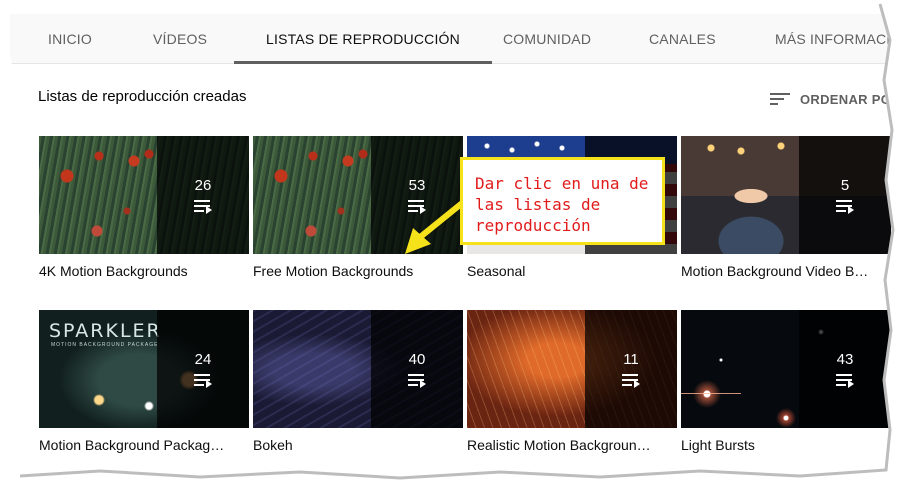 This screenshot has width=915, height=489. Describe the element at coordinates (105, 345) in the screenshot. I see `thumbnail-logo-subtext: MOTION BACKGROUND PACKAGE` at that location.